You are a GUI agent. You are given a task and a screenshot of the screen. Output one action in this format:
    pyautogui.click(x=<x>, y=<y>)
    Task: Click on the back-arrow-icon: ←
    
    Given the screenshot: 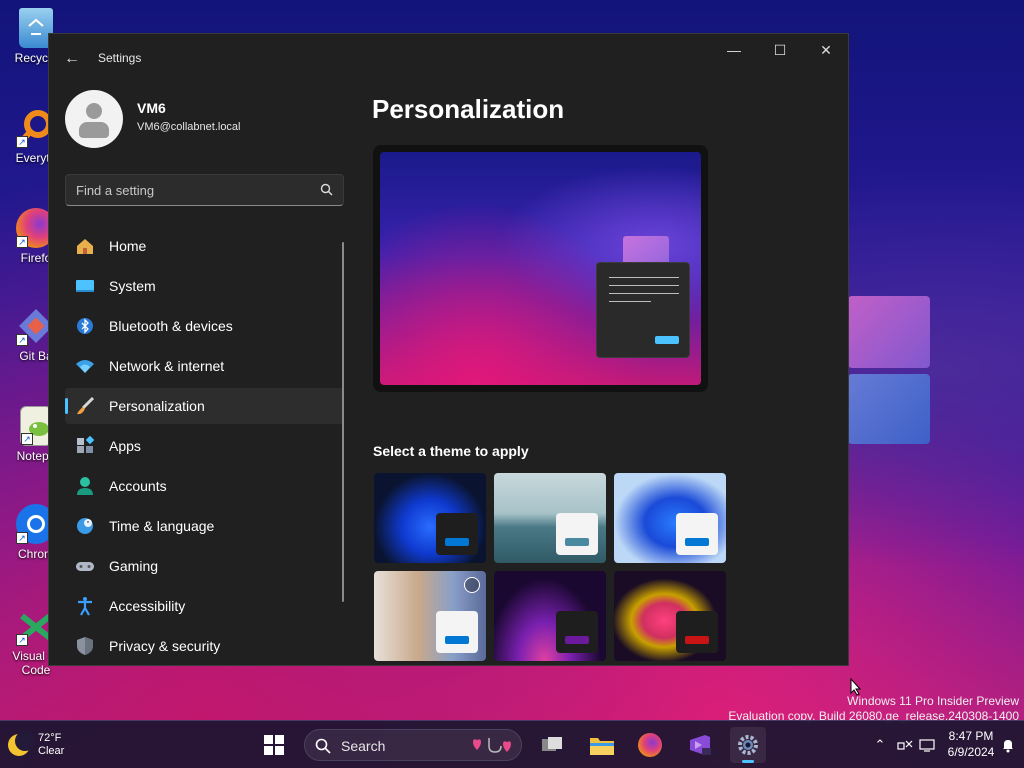 What is the action you would take?
    pyautogui.click(x=72, y=59)
    